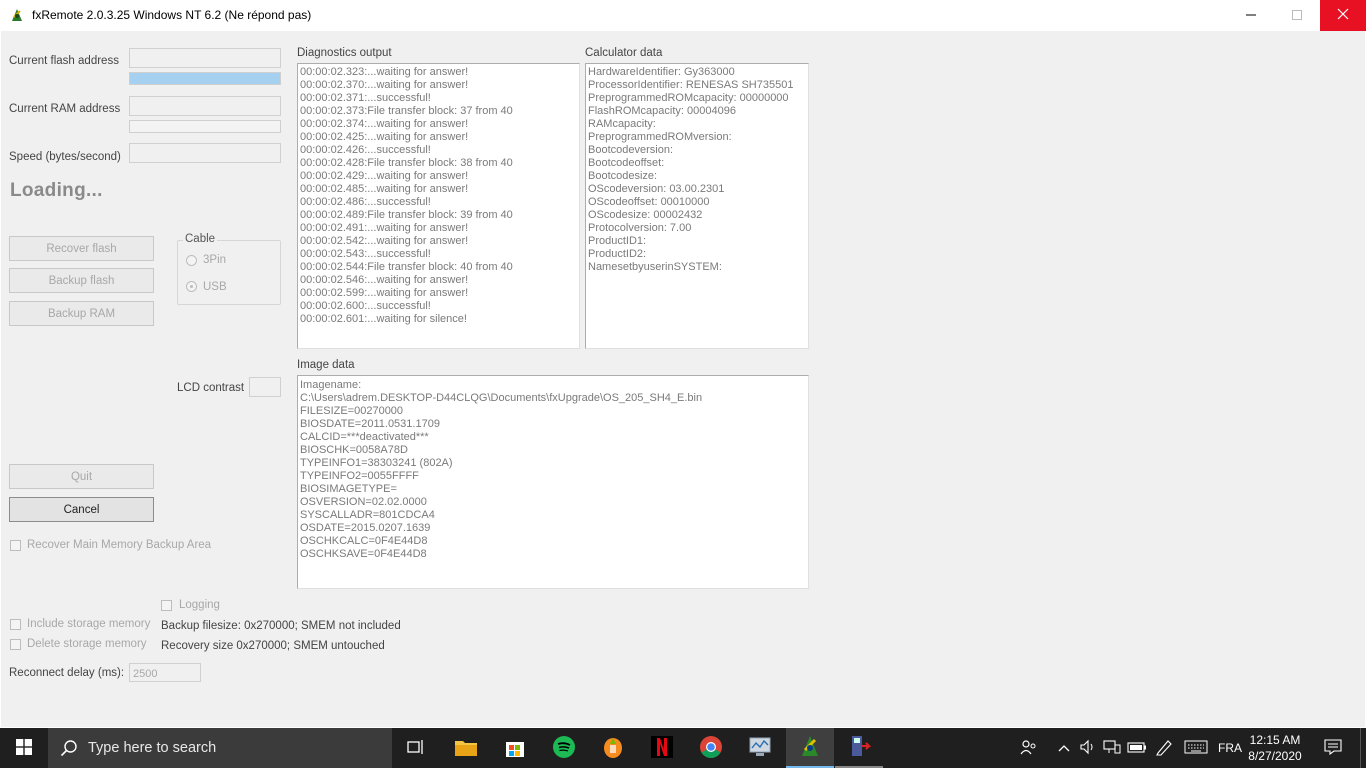 This screenshot has height=768, width=1366. Describe the element at coordinates (384, 176) in the screenshot. I see `diagnostics-line: 00:00:02.429:...waiting for answer!` at that location.